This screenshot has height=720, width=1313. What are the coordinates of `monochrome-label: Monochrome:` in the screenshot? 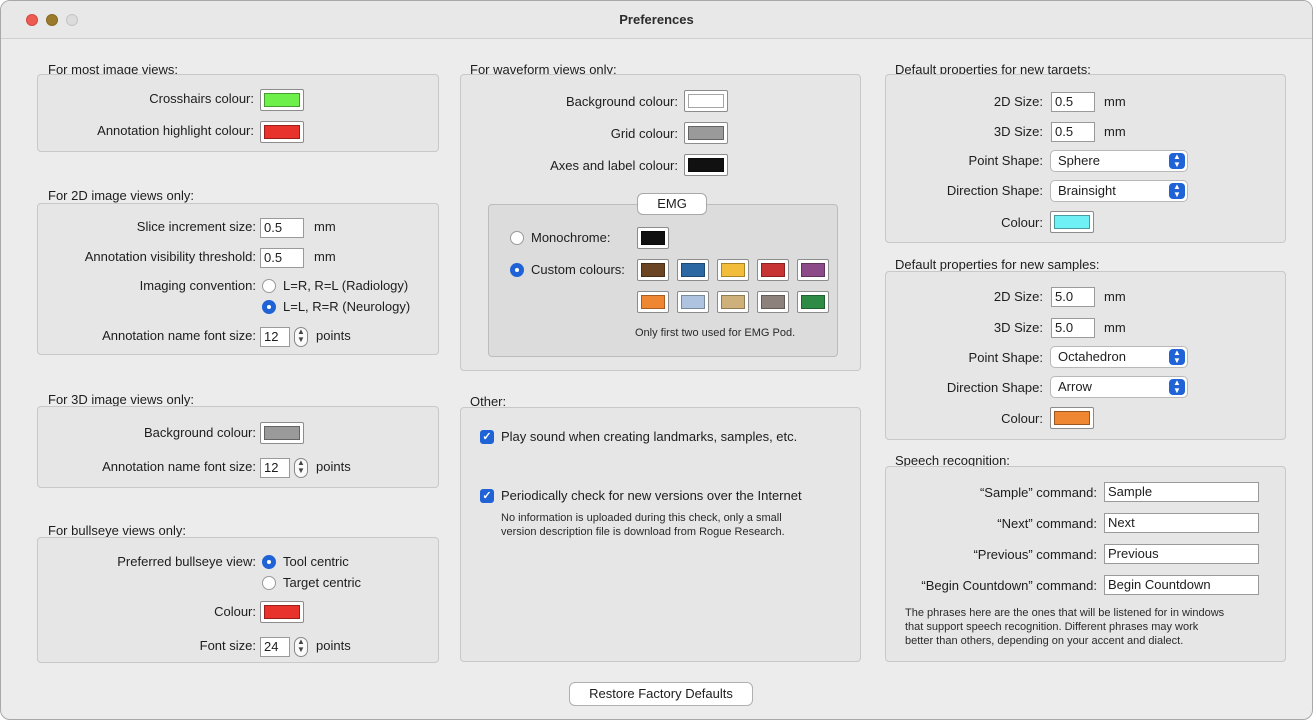 It's located at (571, 237).